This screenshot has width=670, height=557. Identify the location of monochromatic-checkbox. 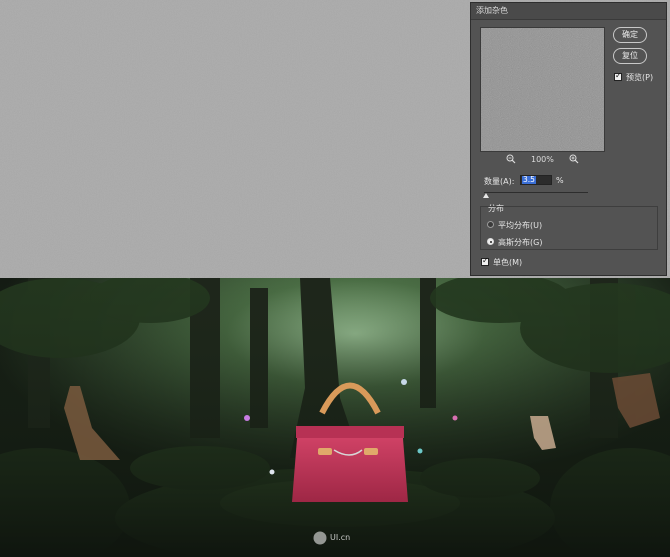
(485, 261).